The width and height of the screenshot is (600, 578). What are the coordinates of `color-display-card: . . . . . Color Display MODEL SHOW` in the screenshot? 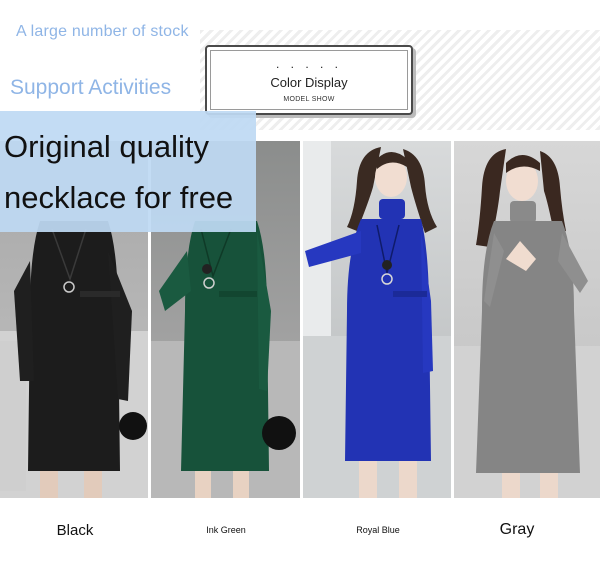 It's located at (309, 80).